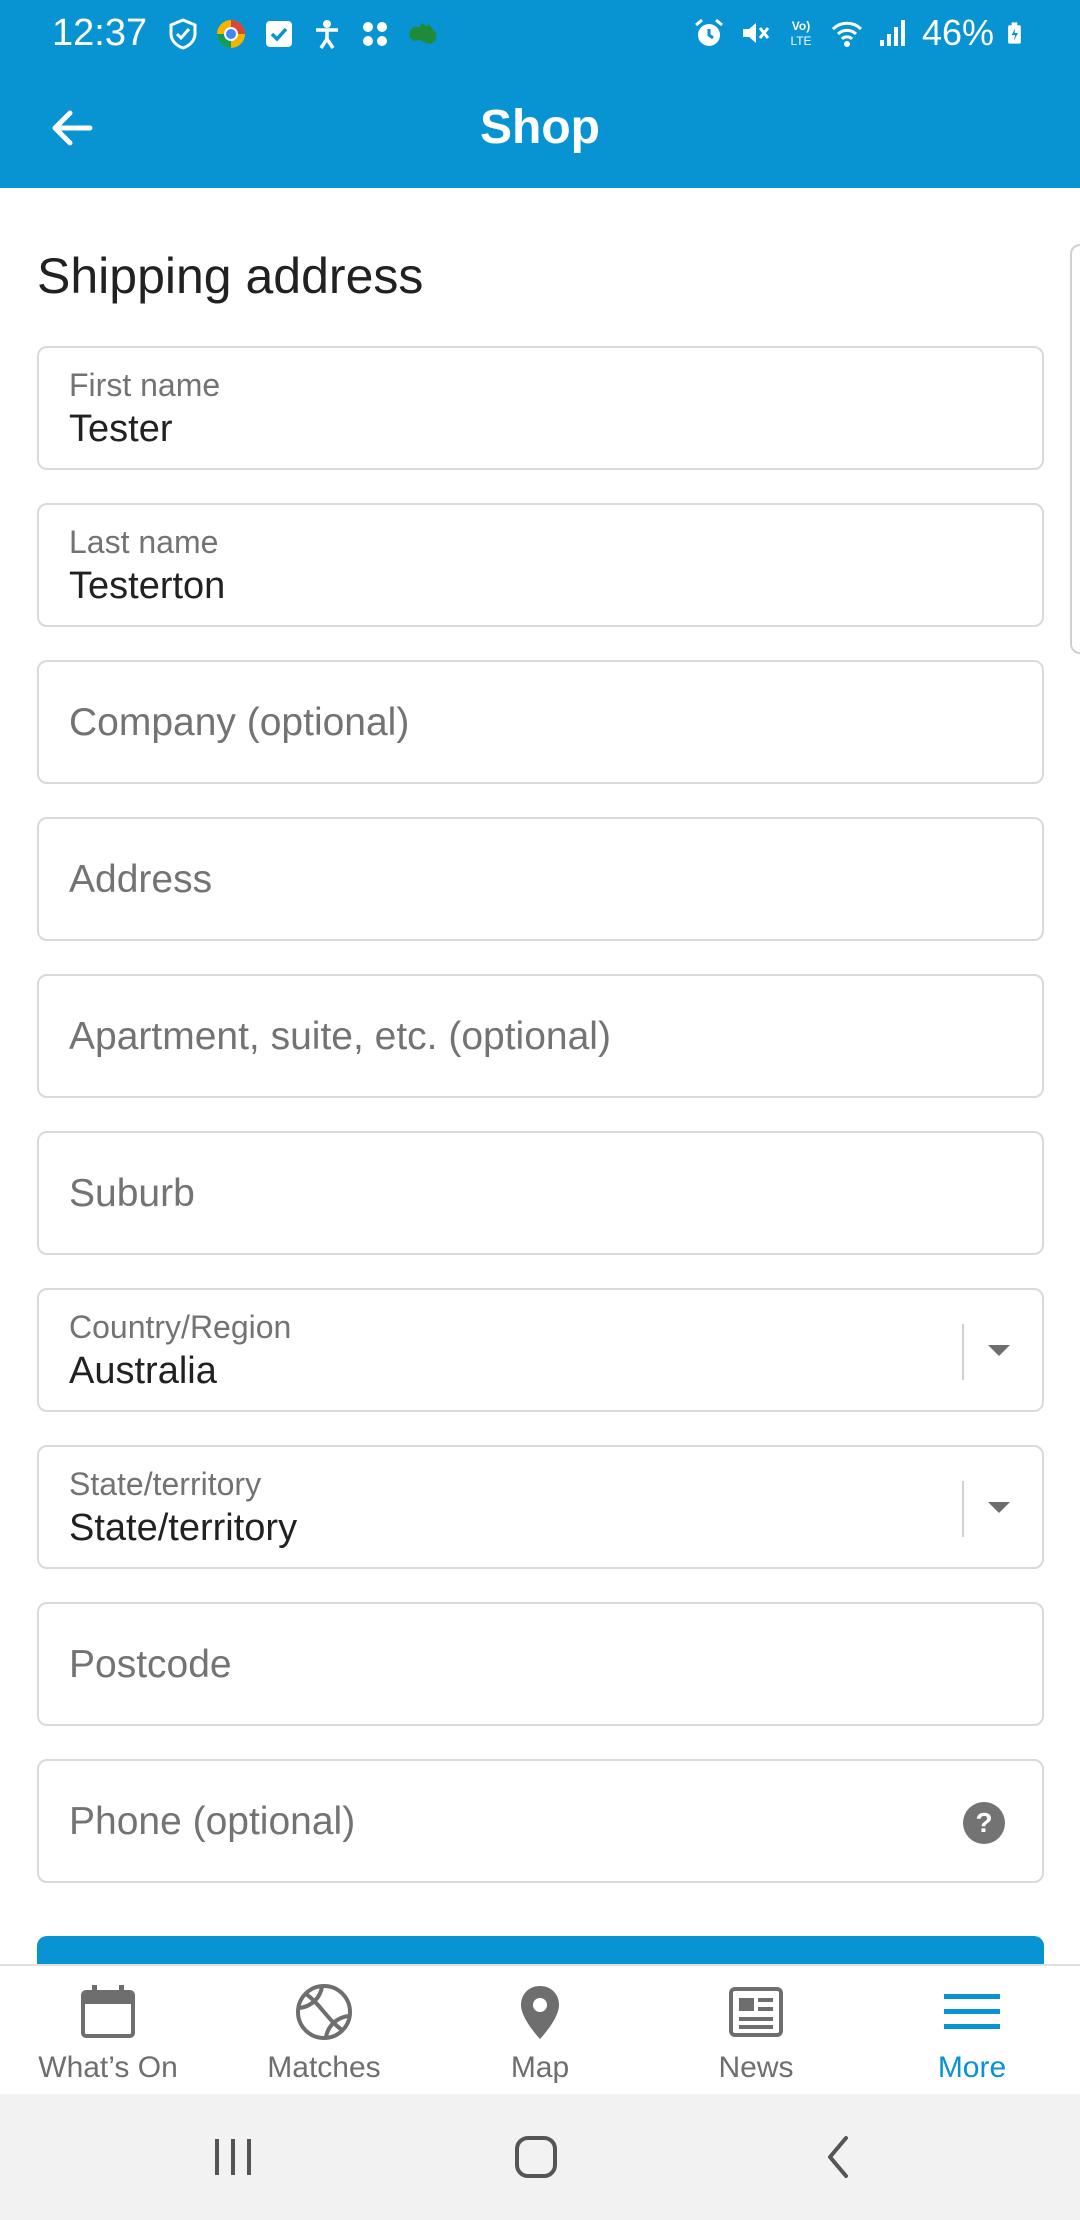  Describe the element at coordinates (132, 1193) in the screenshot. I see `suburb-placeholder: Suburb` at that location.